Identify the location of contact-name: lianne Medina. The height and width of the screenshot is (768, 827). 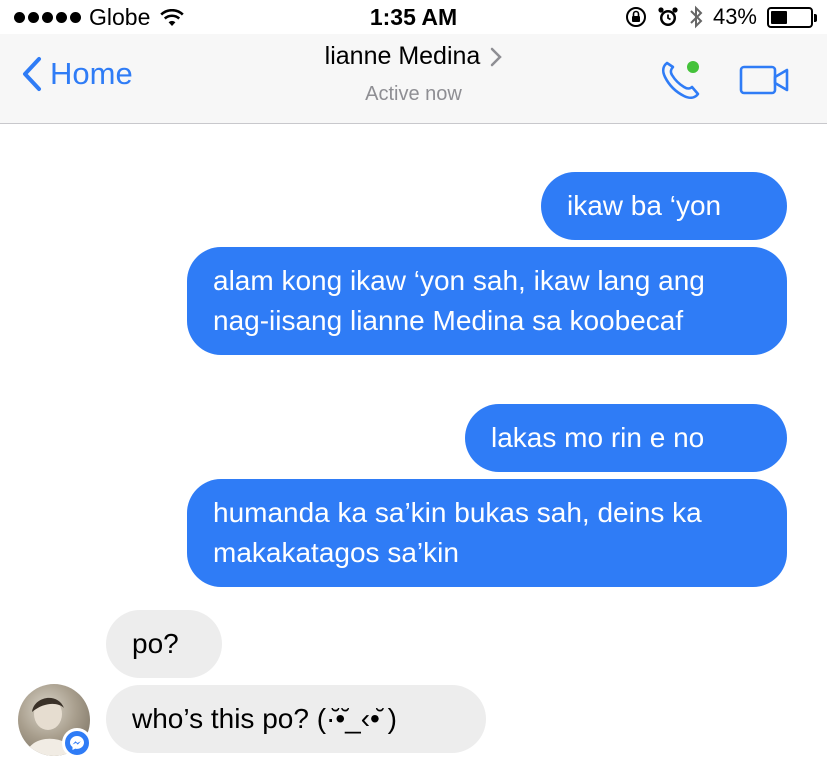
(402, 56).